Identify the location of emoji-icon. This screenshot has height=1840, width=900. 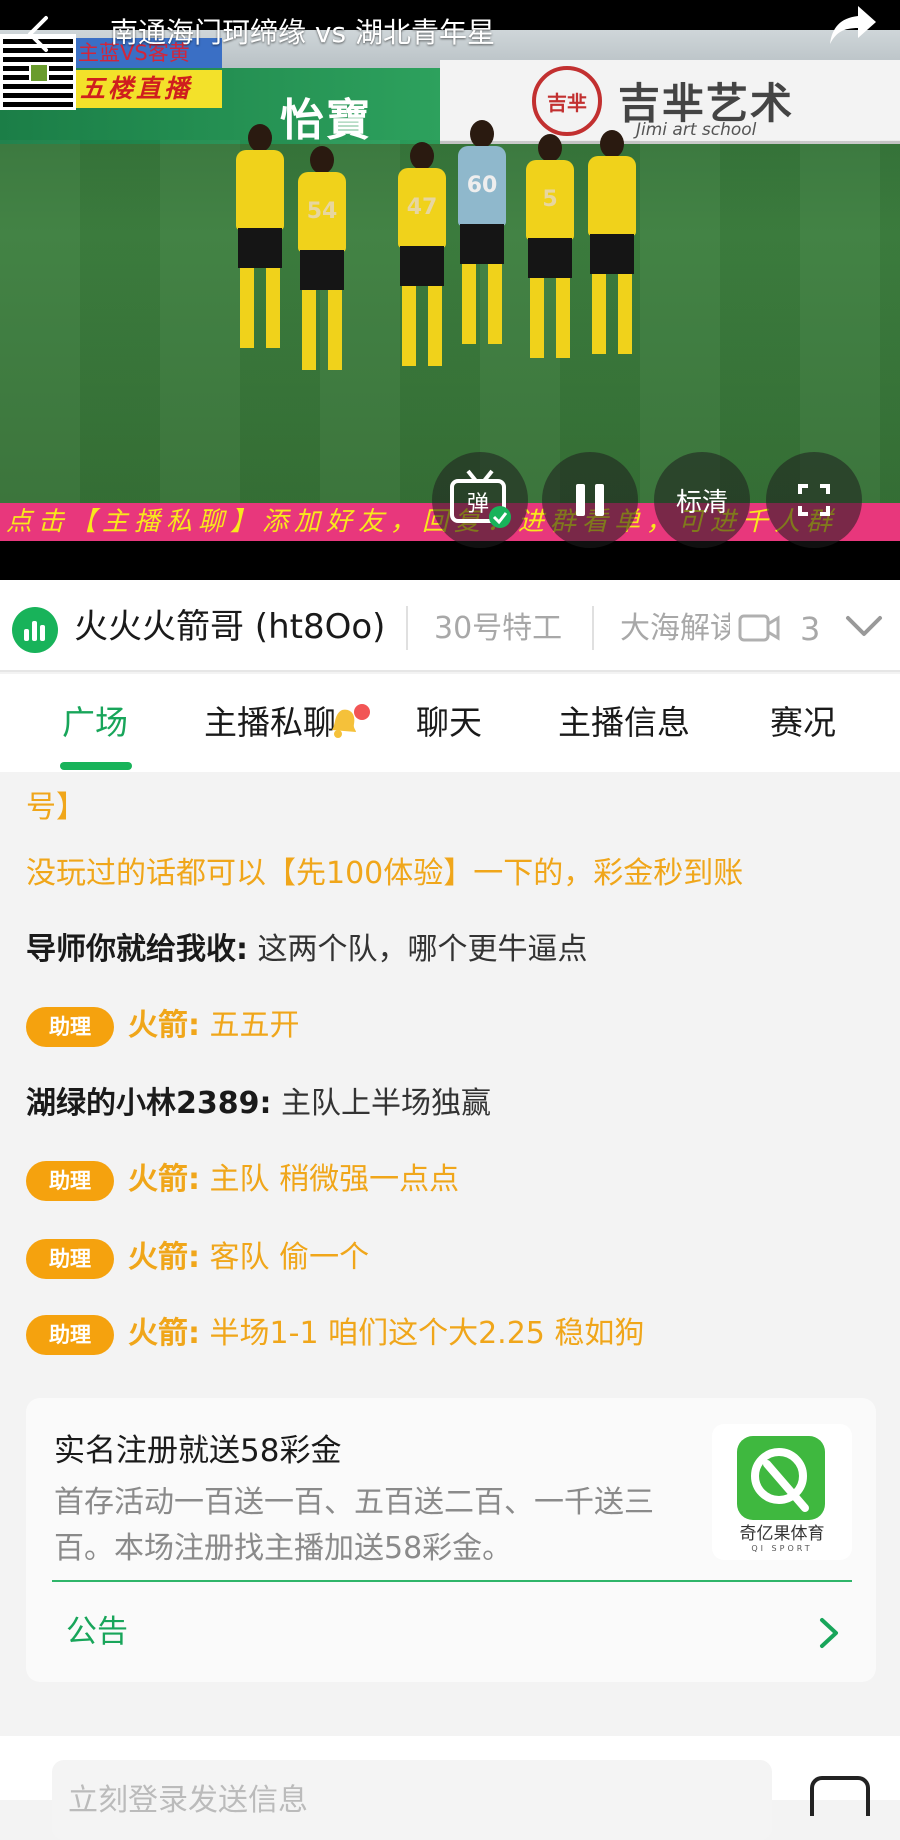
(840, 1796).